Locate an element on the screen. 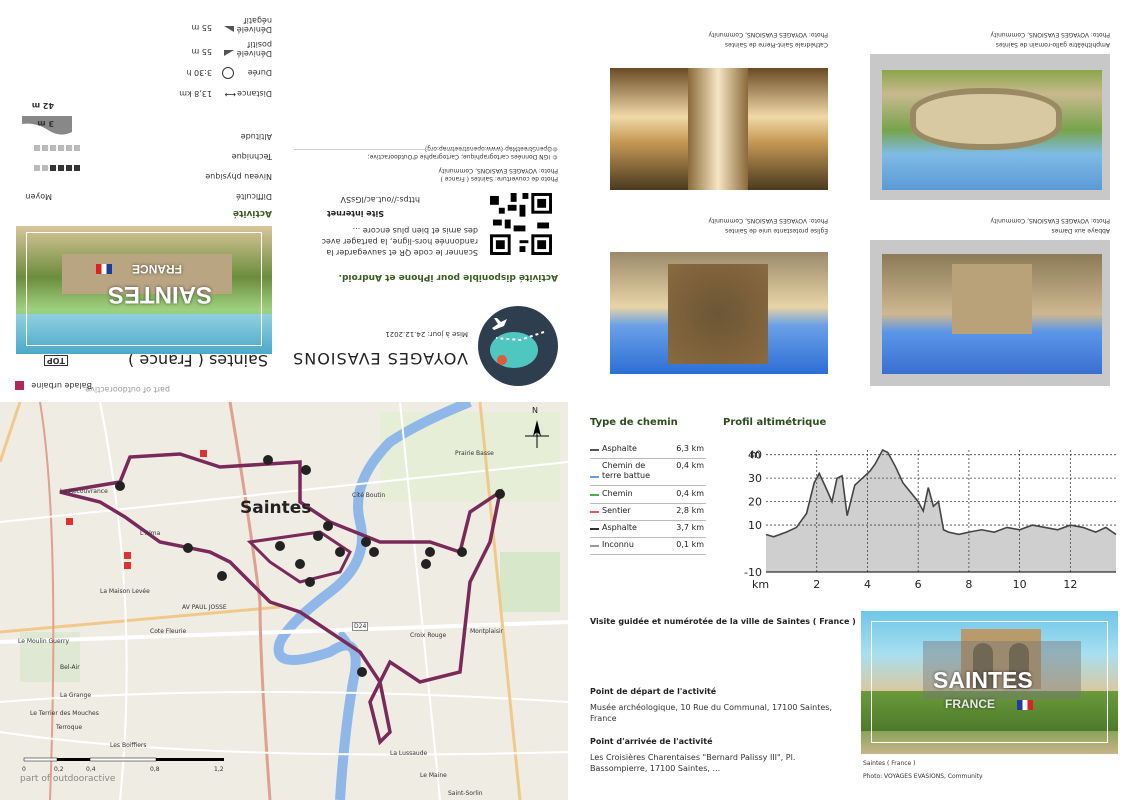 The height and width of the screenshot is (800, 1140). map-label: Cité Boutin is located at coordinates (369, 495).